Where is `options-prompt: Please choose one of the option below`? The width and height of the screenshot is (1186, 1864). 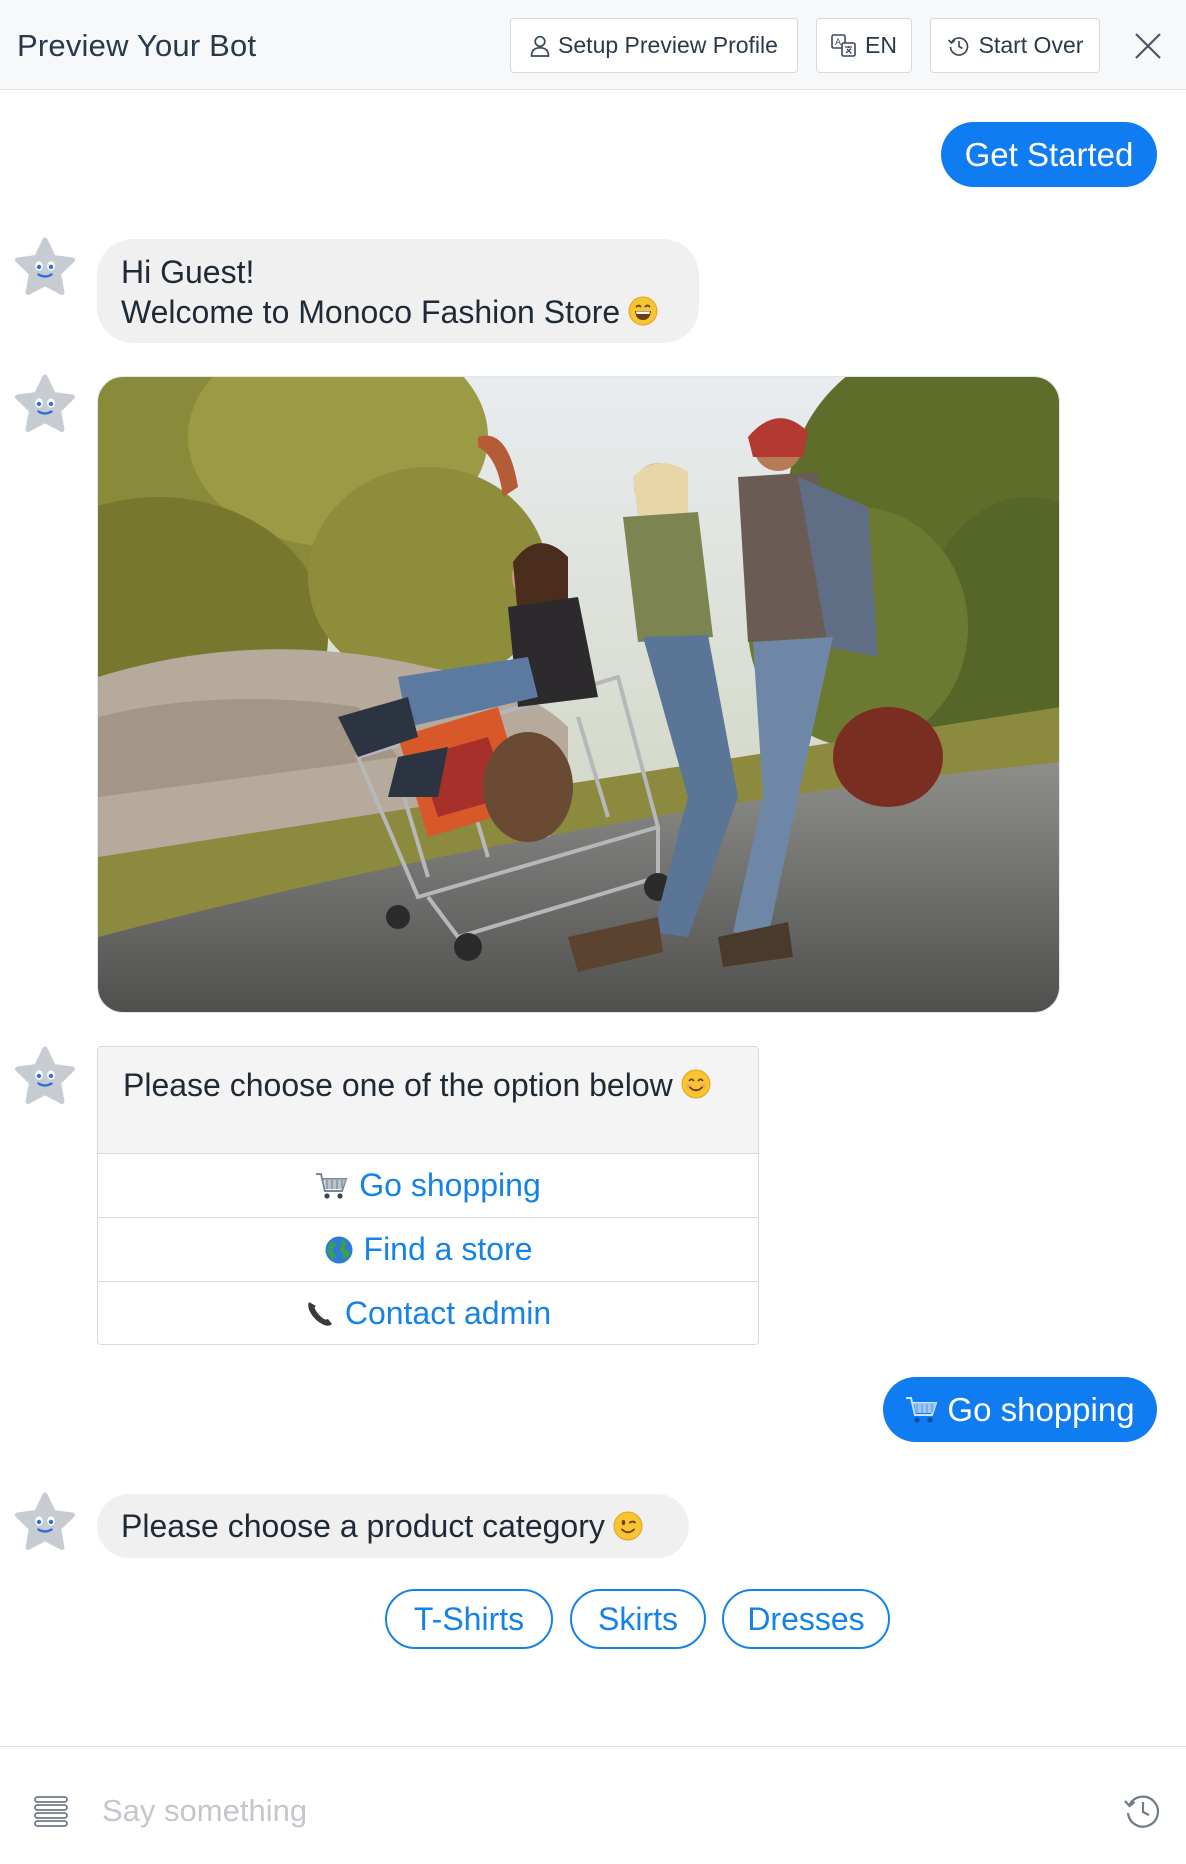 options-prompt: Please choose one of the option below is located at coordinates (428, 1100).